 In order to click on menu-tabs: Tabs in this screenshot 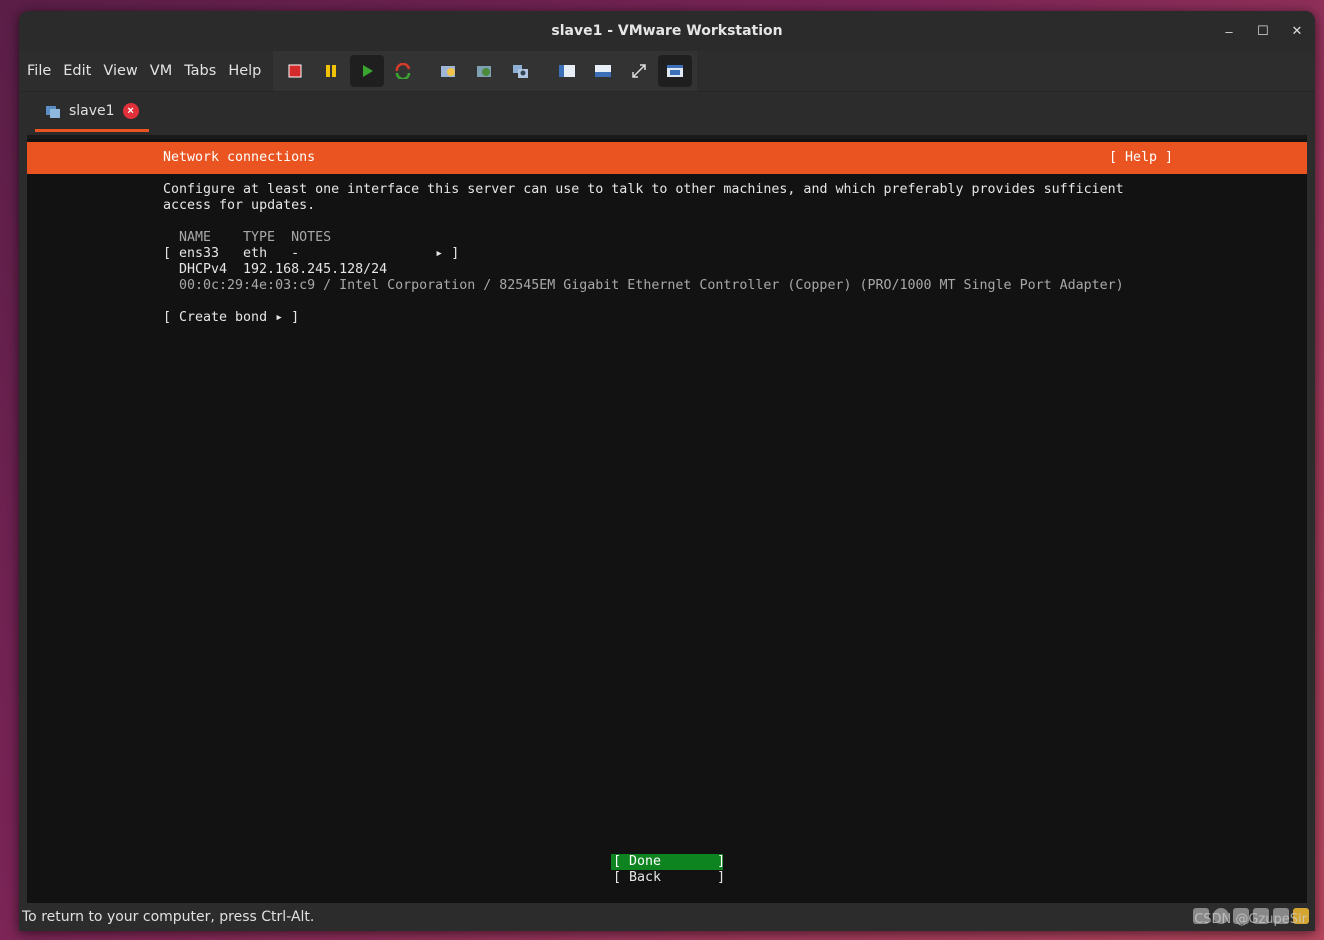, I will do `click(200, 71)`.